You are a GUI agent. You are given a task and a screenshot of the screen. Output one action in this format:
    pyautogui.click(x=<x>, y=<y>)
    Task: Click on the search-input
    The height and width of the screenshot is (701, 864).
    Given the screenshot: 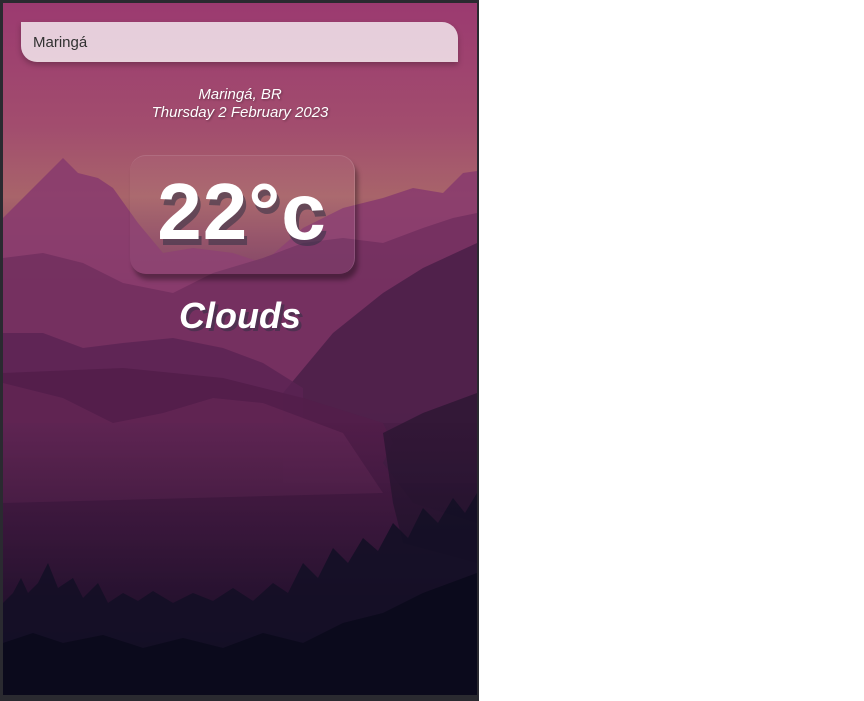 What is the action you would take?
    pyautogui.click(x=239, y=42)
    